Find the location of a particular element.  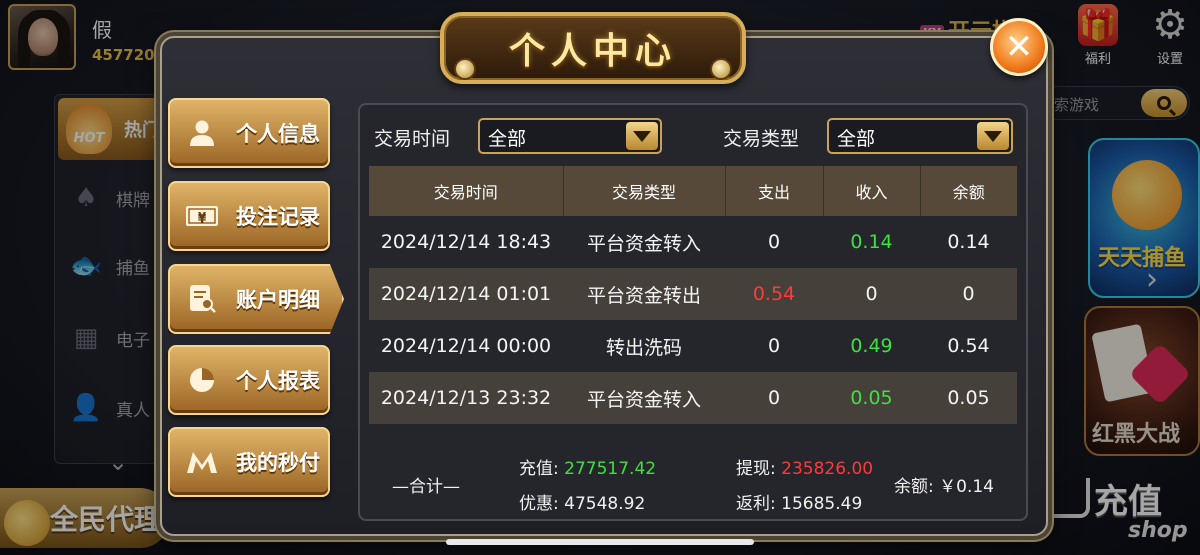

summary-discount: 优惠: 47548.92 is located at coordinates (582, 501).